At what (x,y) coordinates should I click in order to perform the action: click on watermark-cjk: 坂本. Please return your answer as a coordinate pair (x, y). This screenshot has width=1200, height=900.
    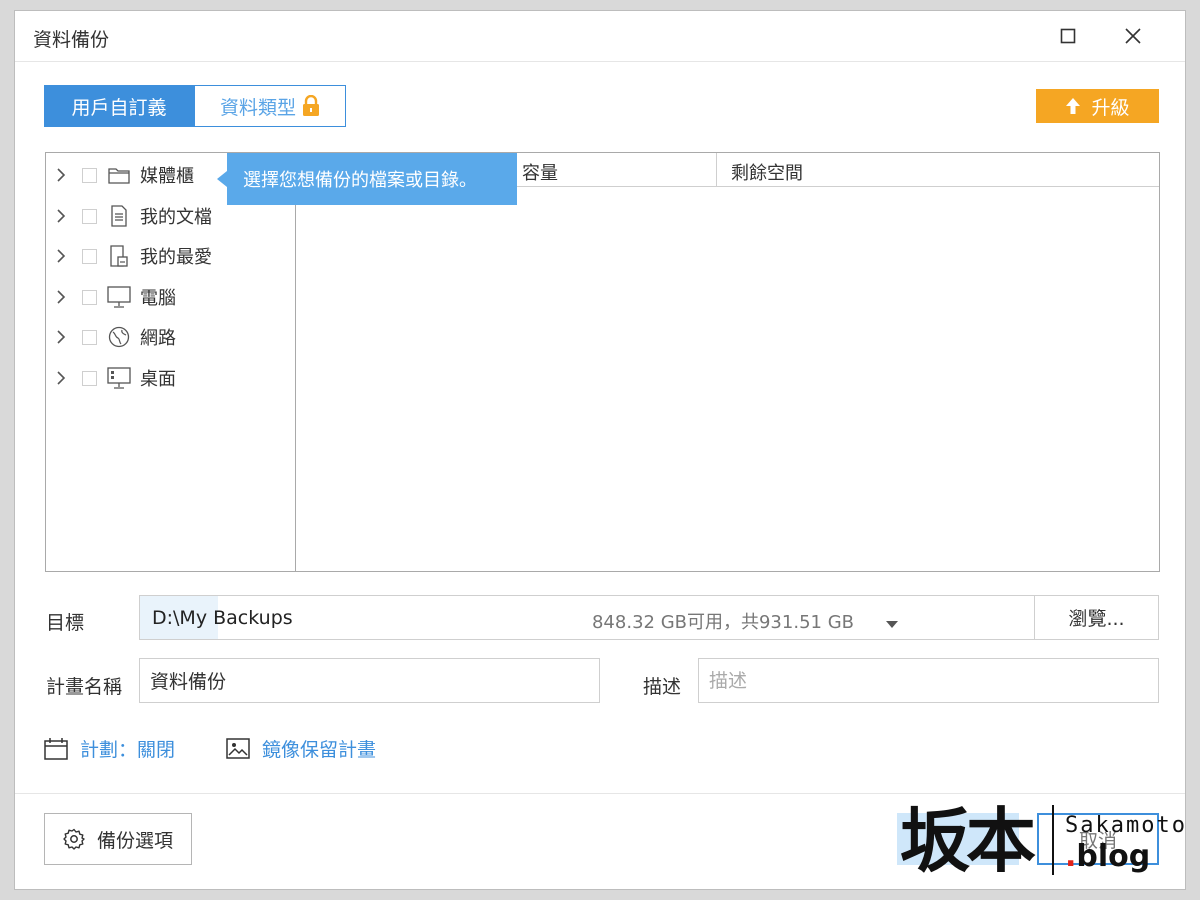
    Looking at the image, I should click on (968, 840).